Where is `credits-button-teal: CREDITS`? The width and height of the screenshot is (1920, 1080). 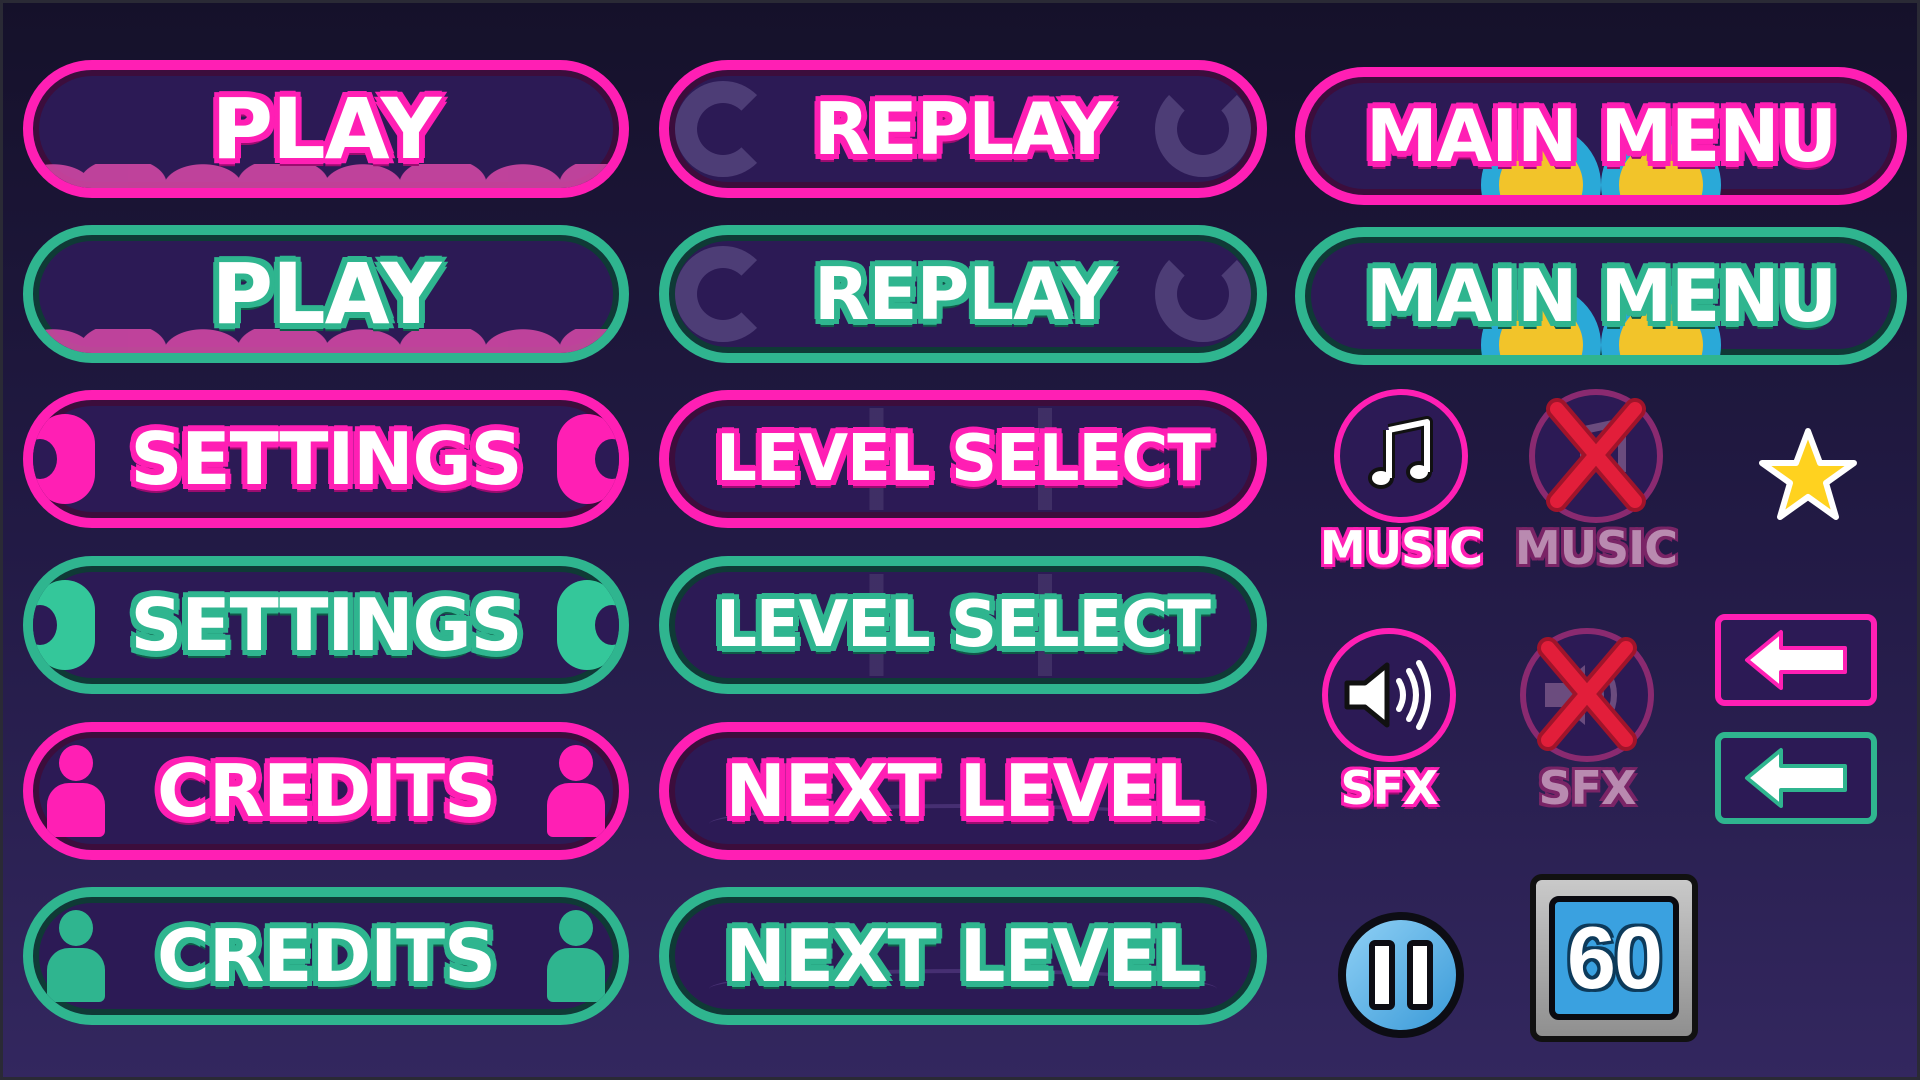
credits-button-teal: CREDITS is located at coordinates (326, 956).